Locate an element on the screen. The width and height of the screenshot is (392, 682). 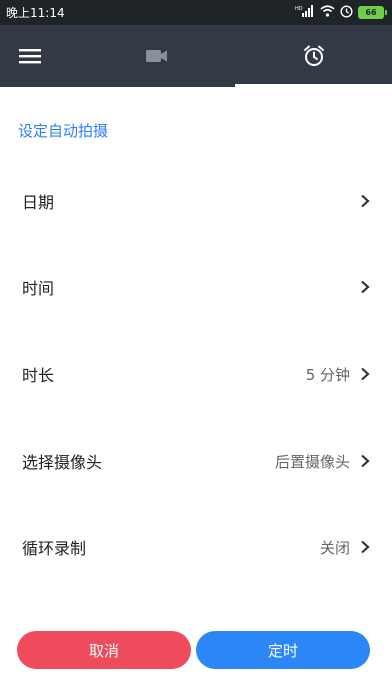
wifi-icon is located at coordinates (327, 12).